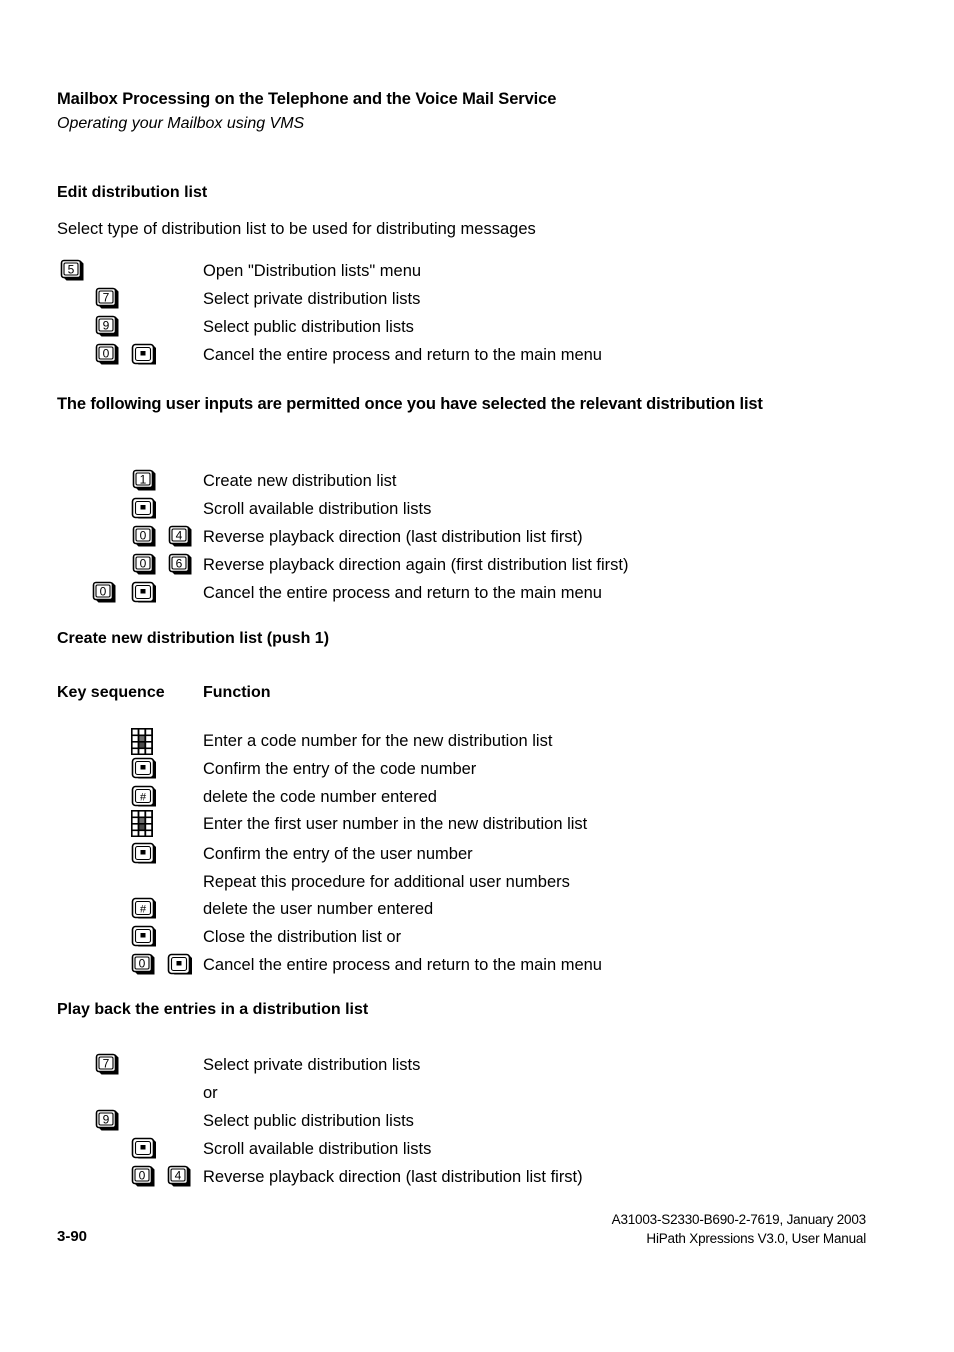 The height and width of the screenshot is (1352, 954). I want to click on key-row-label: Create new distribution list, so click(300, 481).